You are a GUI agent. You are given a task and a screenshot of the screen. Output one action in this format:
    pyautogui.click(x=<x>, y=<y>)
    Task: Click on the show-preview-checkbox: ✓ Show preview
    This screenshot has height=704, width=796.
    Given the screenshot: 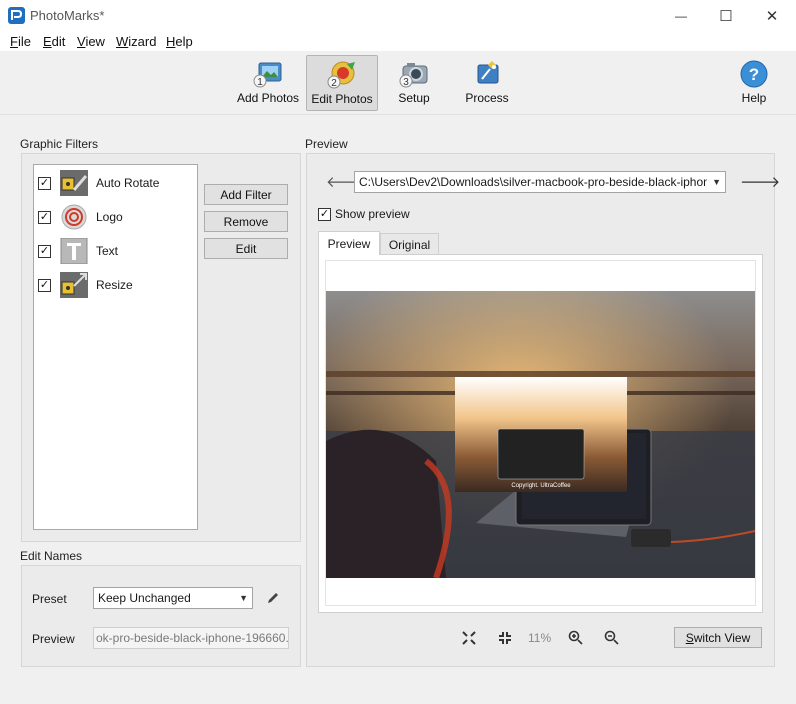 What is the action you would take?
    pyautogui.click(x=364, y=214)
    